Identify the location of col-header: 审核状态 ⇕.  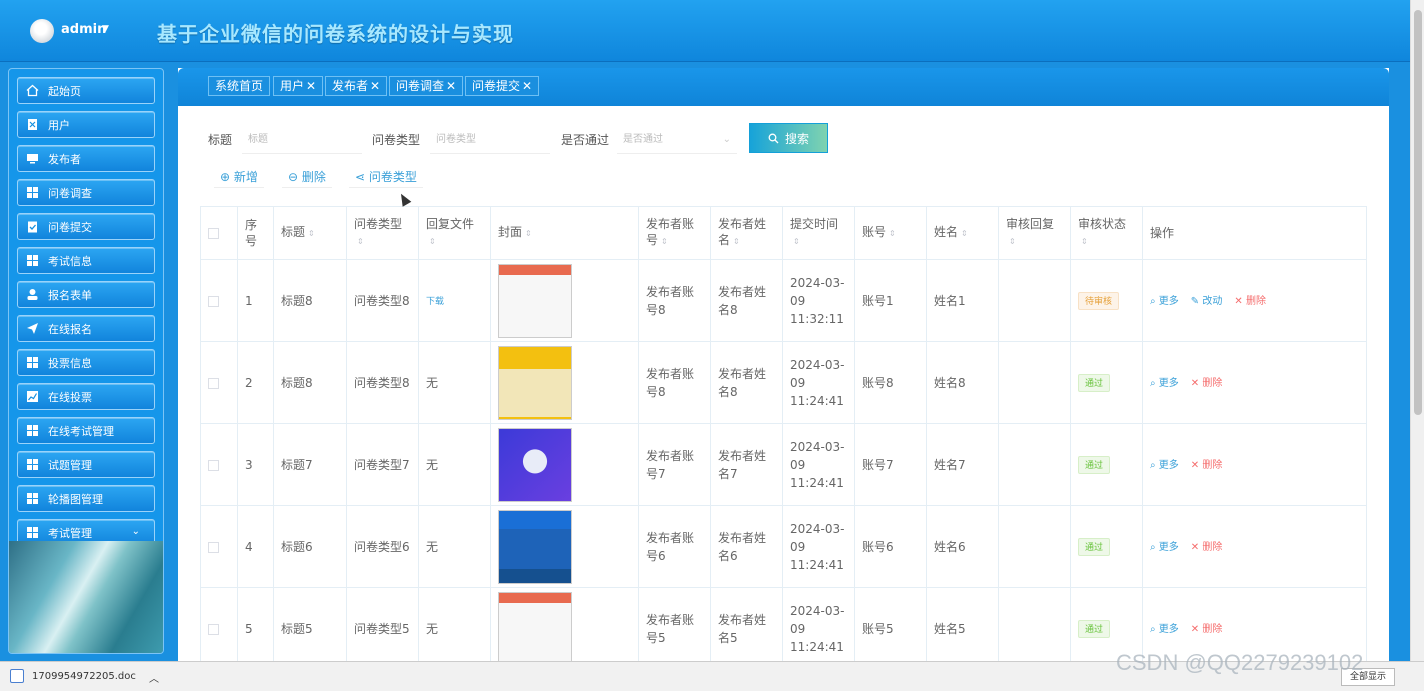
(1106, 233).